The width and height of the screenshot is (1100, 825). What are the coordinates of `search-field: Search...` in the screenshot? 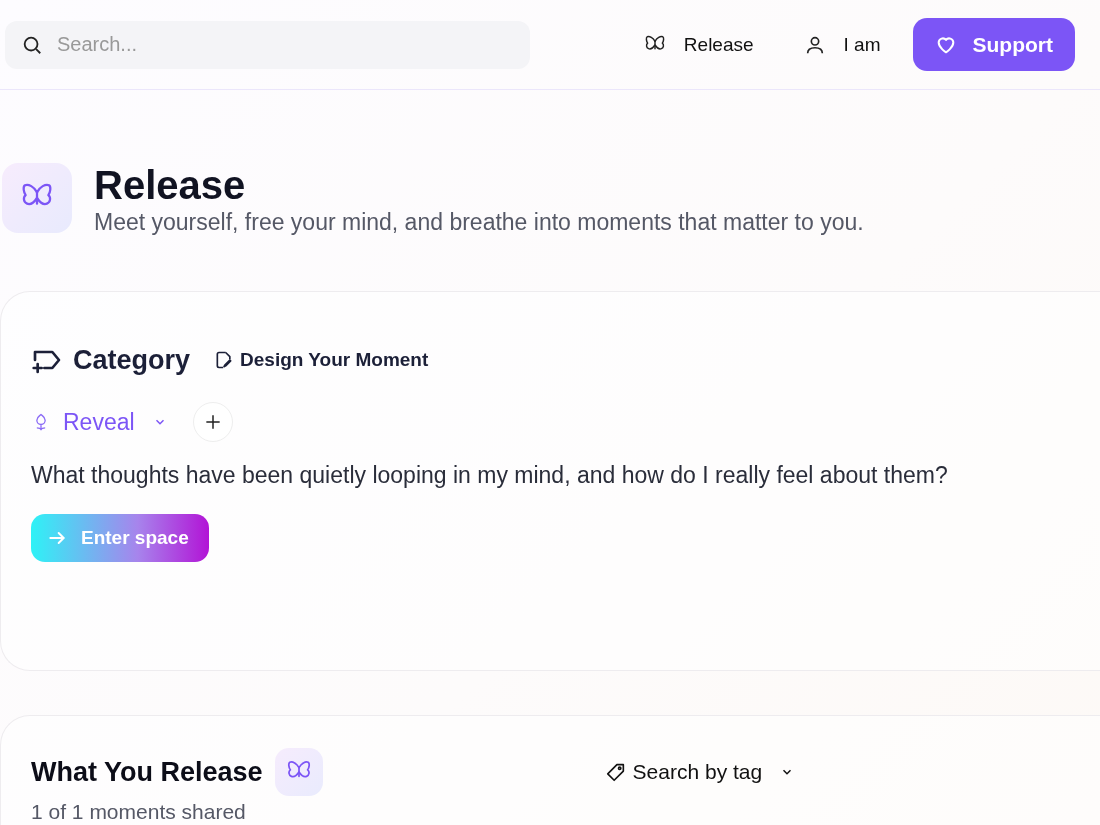 It's located at (267, 44).